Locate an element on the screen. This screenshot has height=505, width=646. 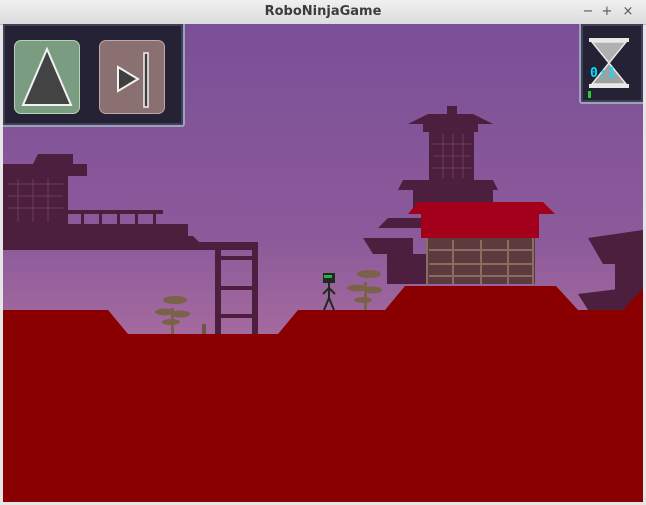
timer-panel: 0:1 is located at coordinates (611, 64).